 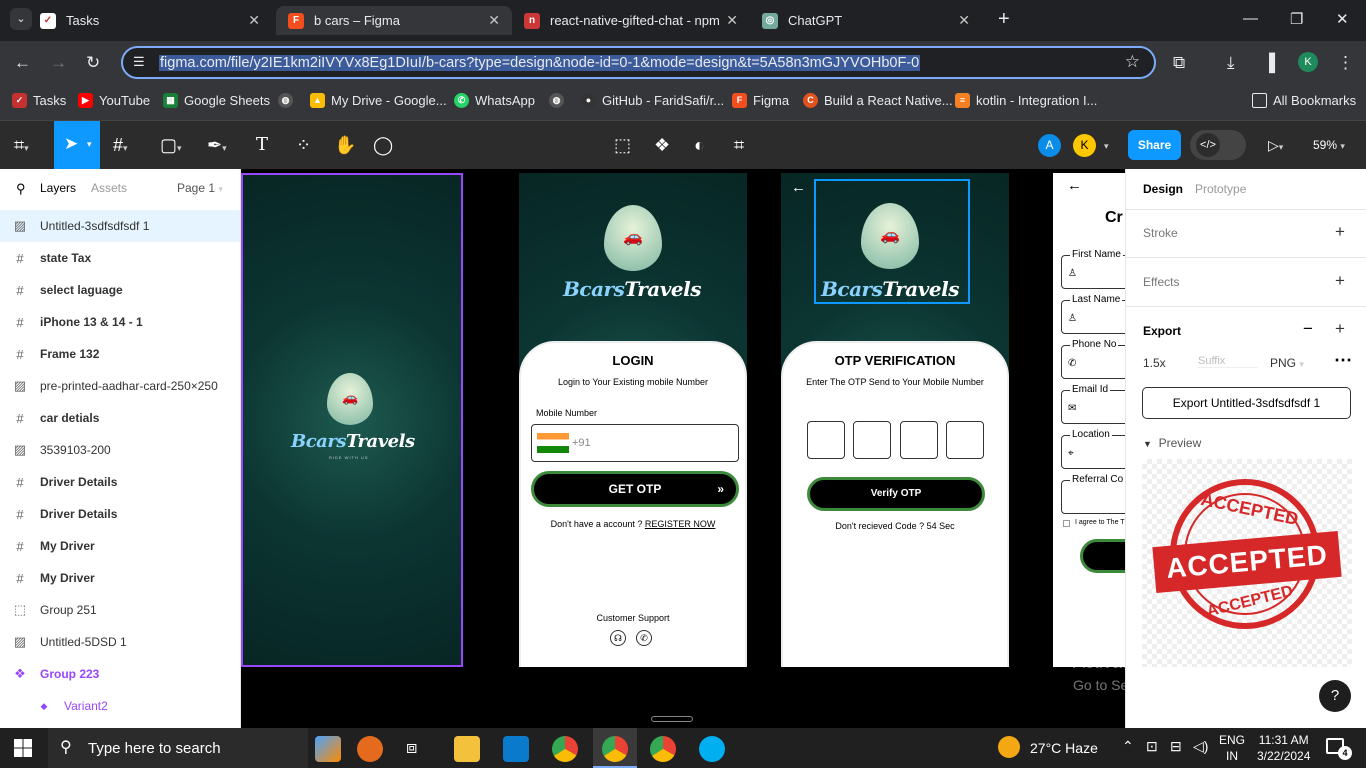 What do you see at coordinates (22, 63) in the screenshot?
I see `back-icon: ←` at bounding box center [22, 63].